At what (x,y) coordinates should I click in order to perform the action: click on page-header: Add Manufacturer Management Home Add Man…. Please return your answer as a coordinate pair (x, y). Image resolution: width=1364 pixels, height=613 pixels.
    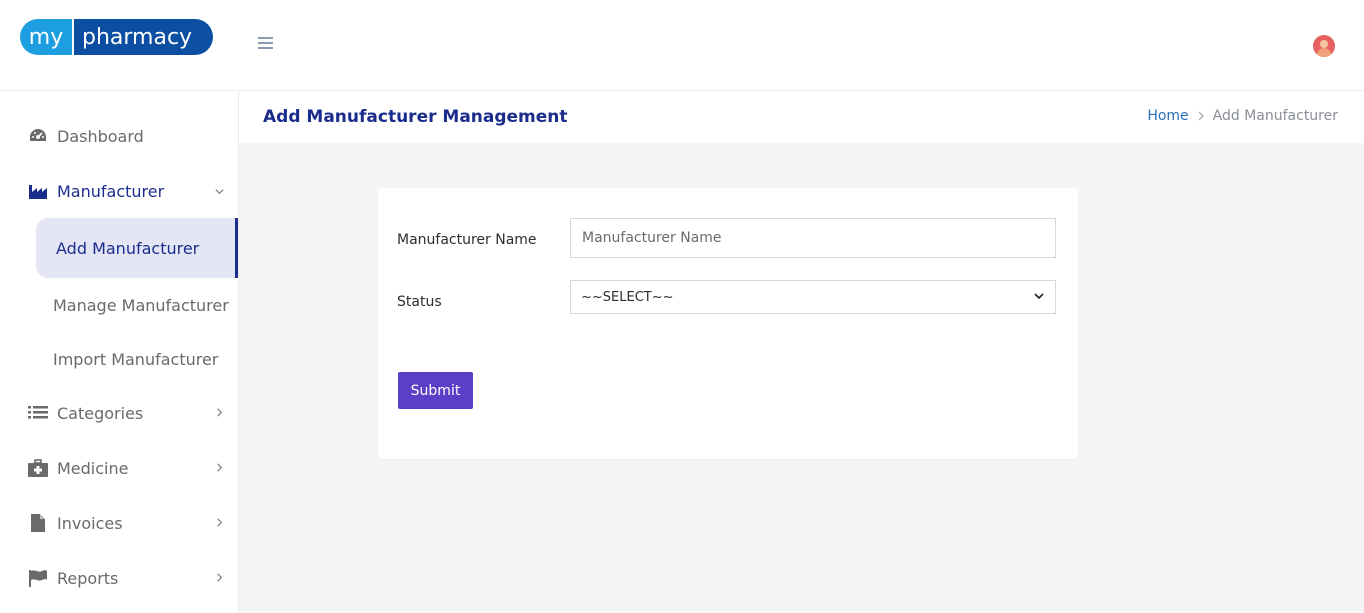
    Looking at the image, I should click on (801, 117).